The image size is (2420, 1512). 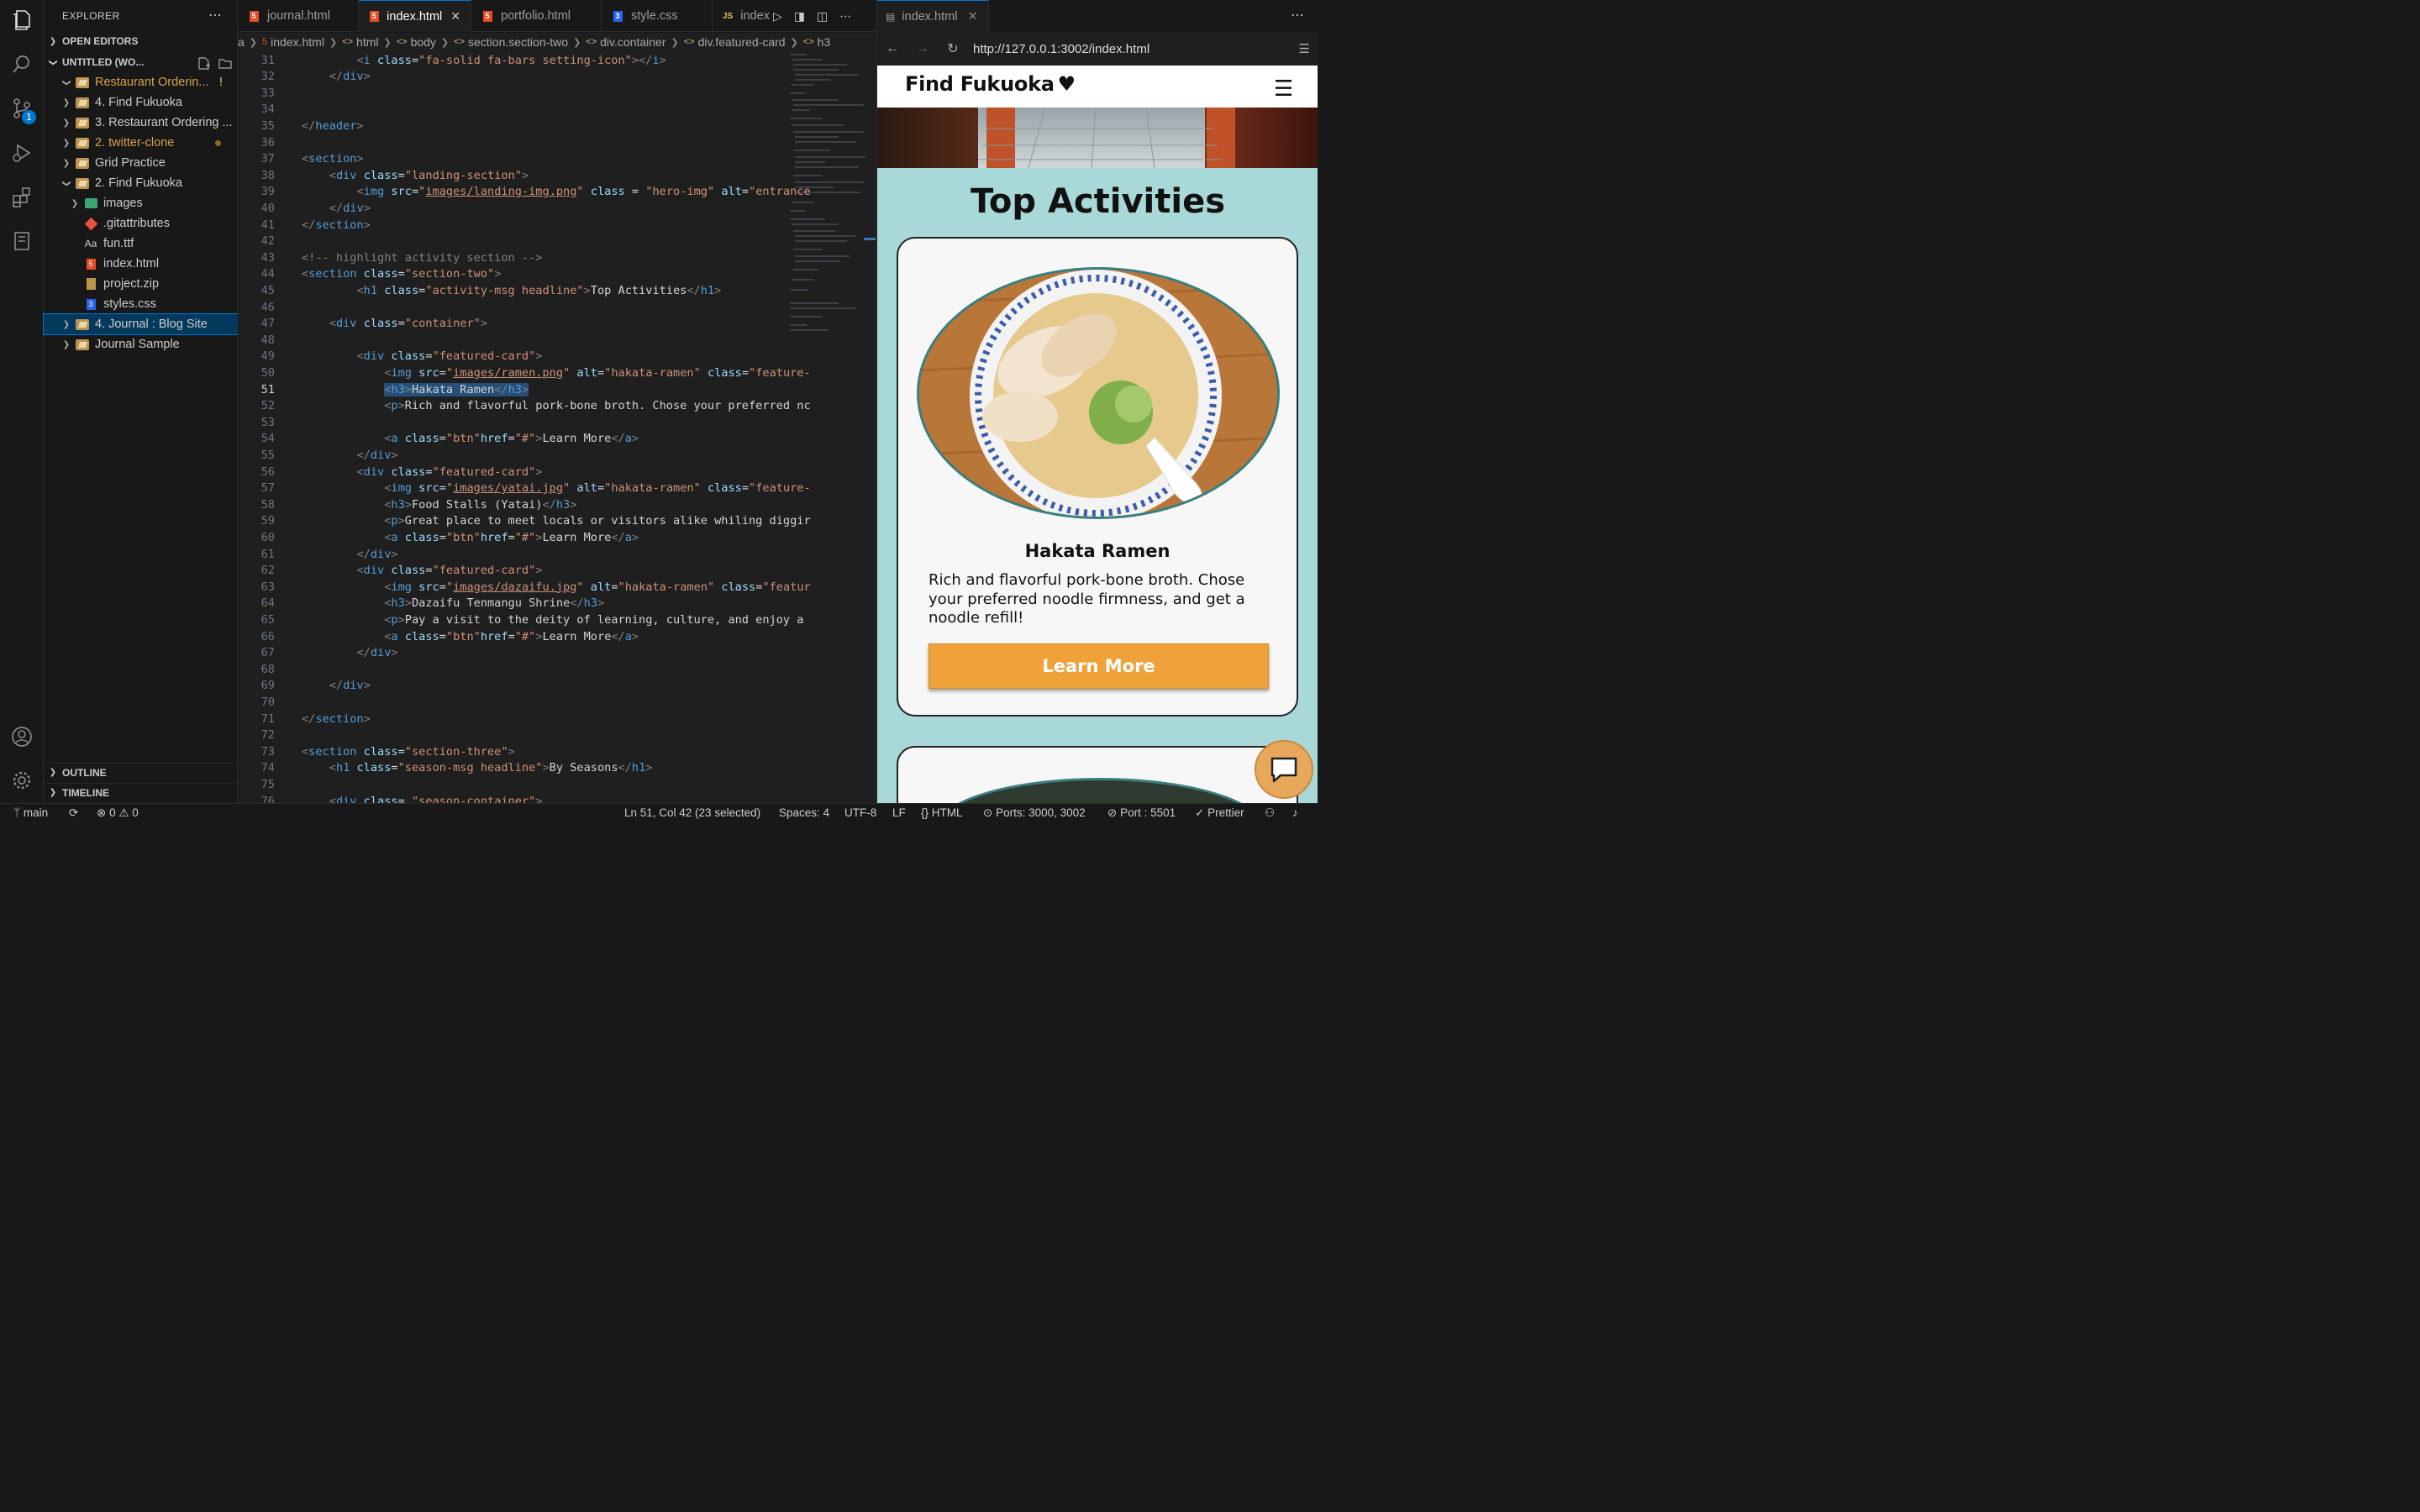 What do you see at coordinates (557, 555) in the screenshot?
I see `code-line: 61 </div>` at bounding box center [557, 555].